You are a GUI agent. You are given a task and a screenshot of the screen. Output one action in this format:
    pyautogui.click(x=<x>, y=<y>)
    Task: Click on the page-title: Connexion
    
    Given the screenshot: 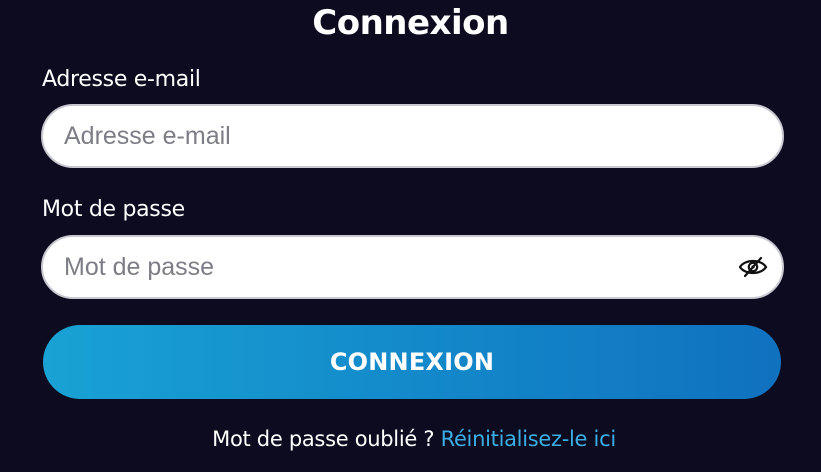 What is the action you would take?
    pyautogui.click(x=410, y=23)
    